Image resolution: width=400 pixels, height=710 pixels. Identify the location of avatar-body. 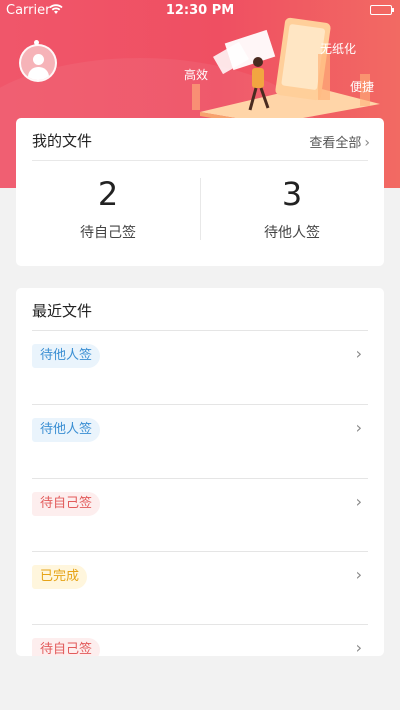
(38, 73).